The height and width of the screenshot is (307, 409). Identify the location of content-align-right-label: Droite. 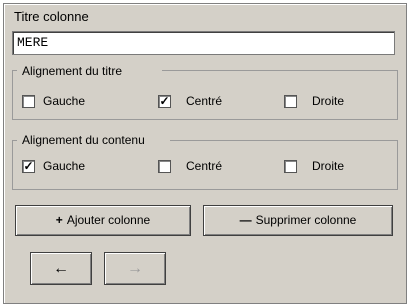
(328, 166).